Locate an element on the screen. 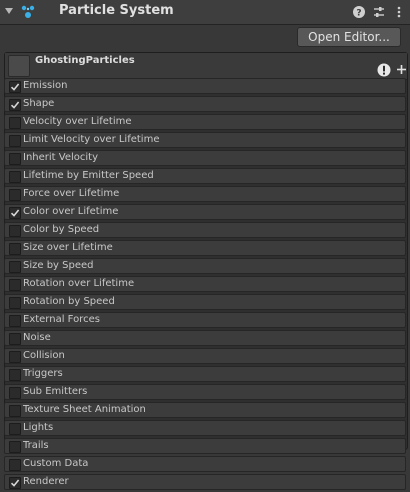 The image size is (410, 492). module-row-size-over-lifetime: Size over Lifetime is located at coordinates (205, 248).